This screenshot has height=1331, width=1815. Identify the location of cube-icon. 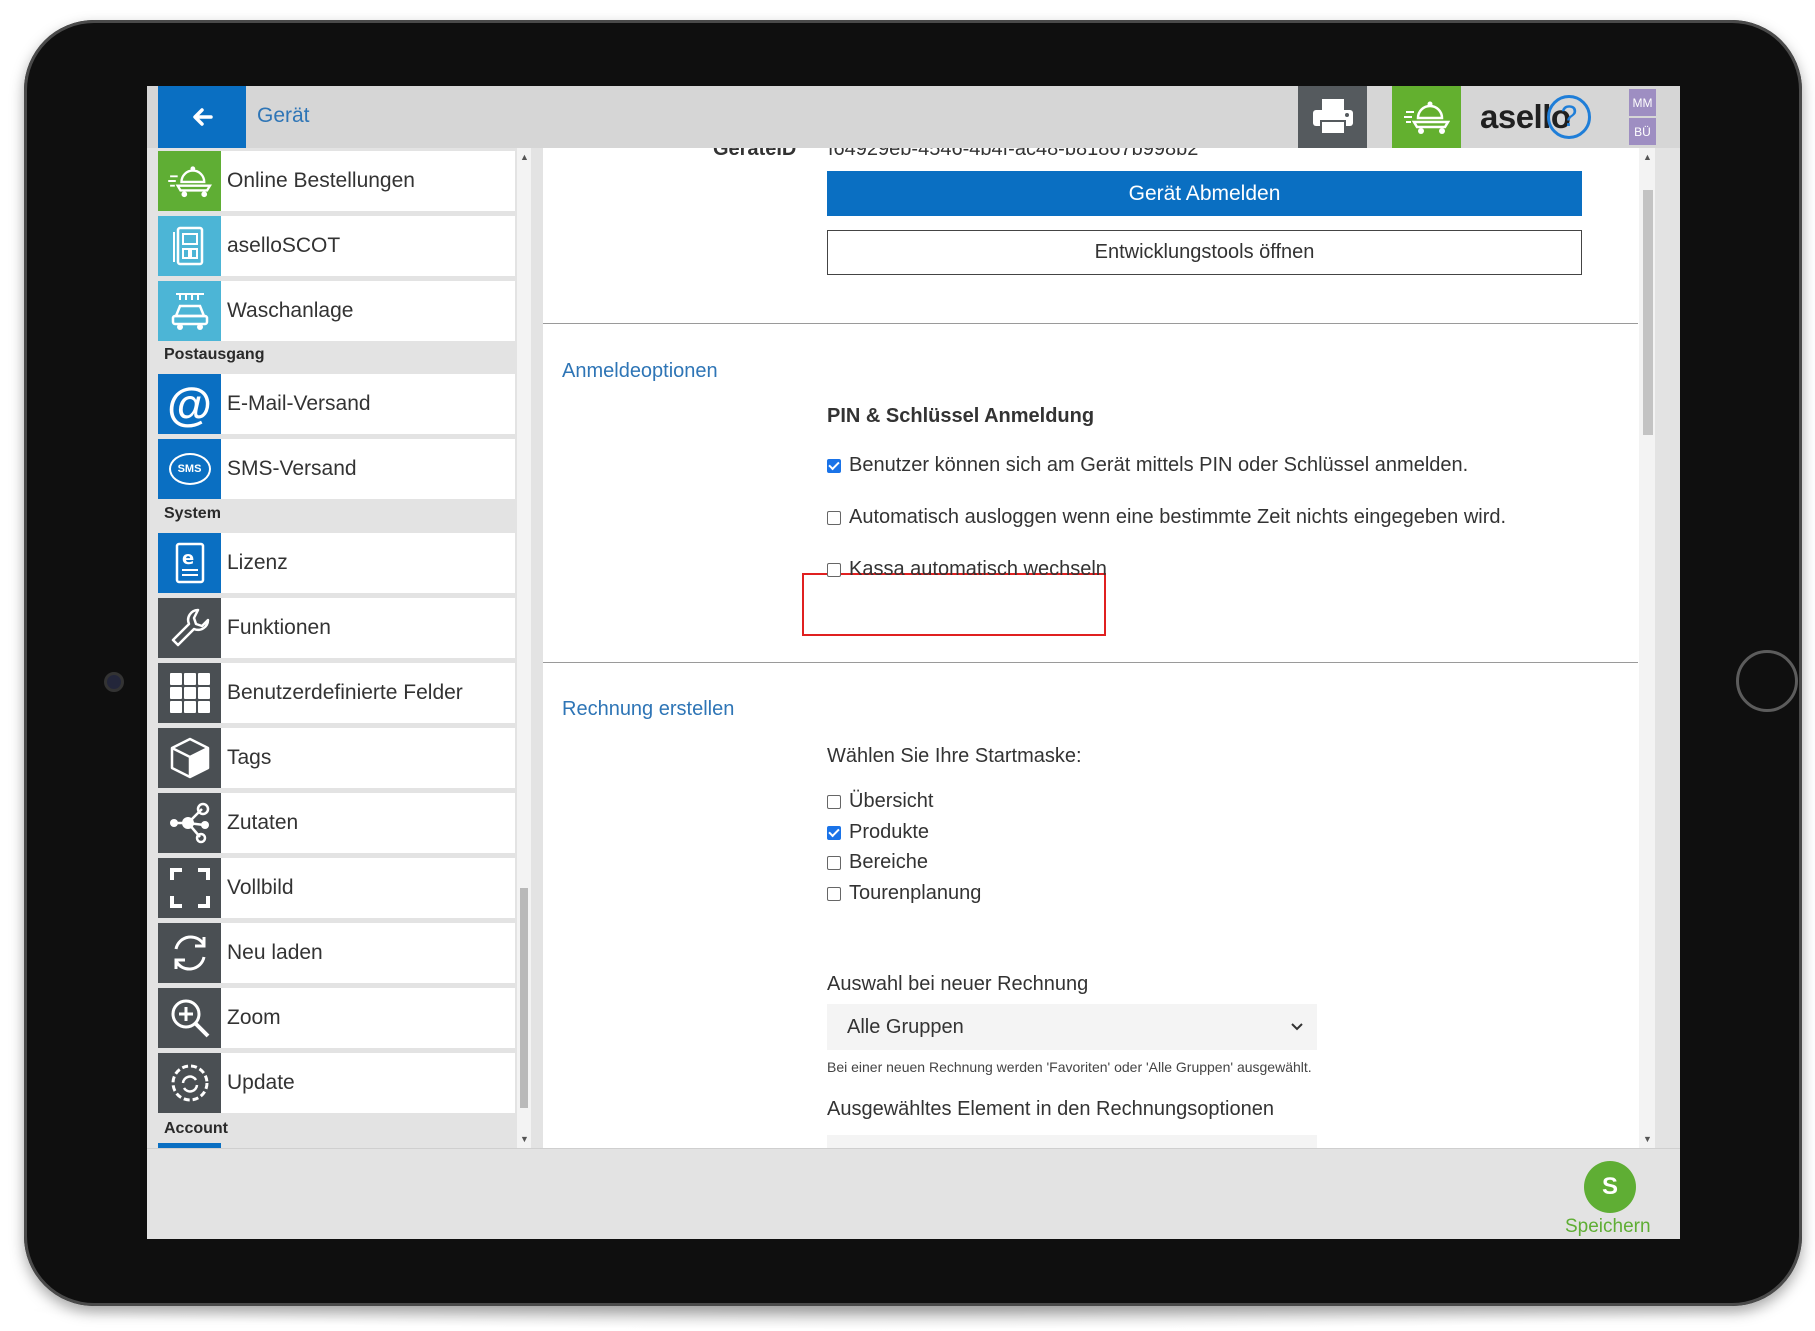
(189, 758).